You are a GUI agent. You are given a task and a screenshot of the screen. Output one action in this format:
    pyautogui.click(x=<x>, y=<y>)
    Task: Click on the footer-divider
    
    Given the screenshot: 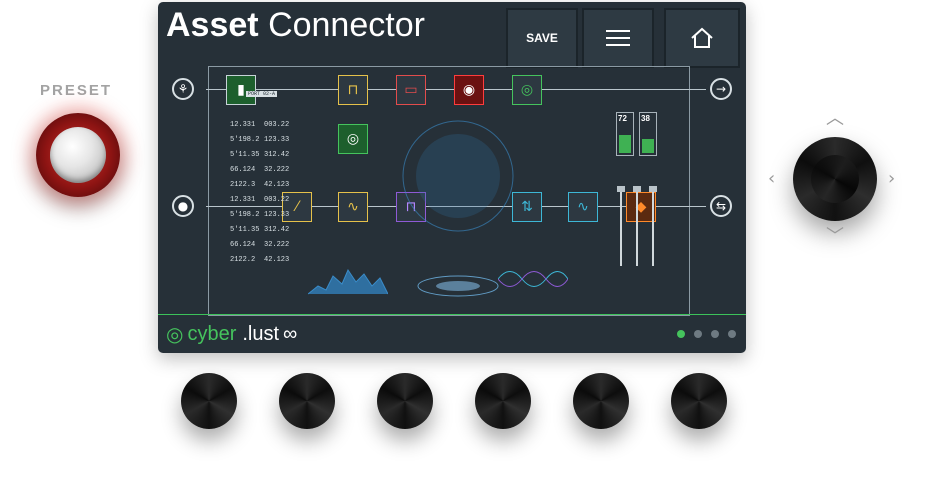 What is the action you would take?
    pyautogui.click(x=452, y=314)
    